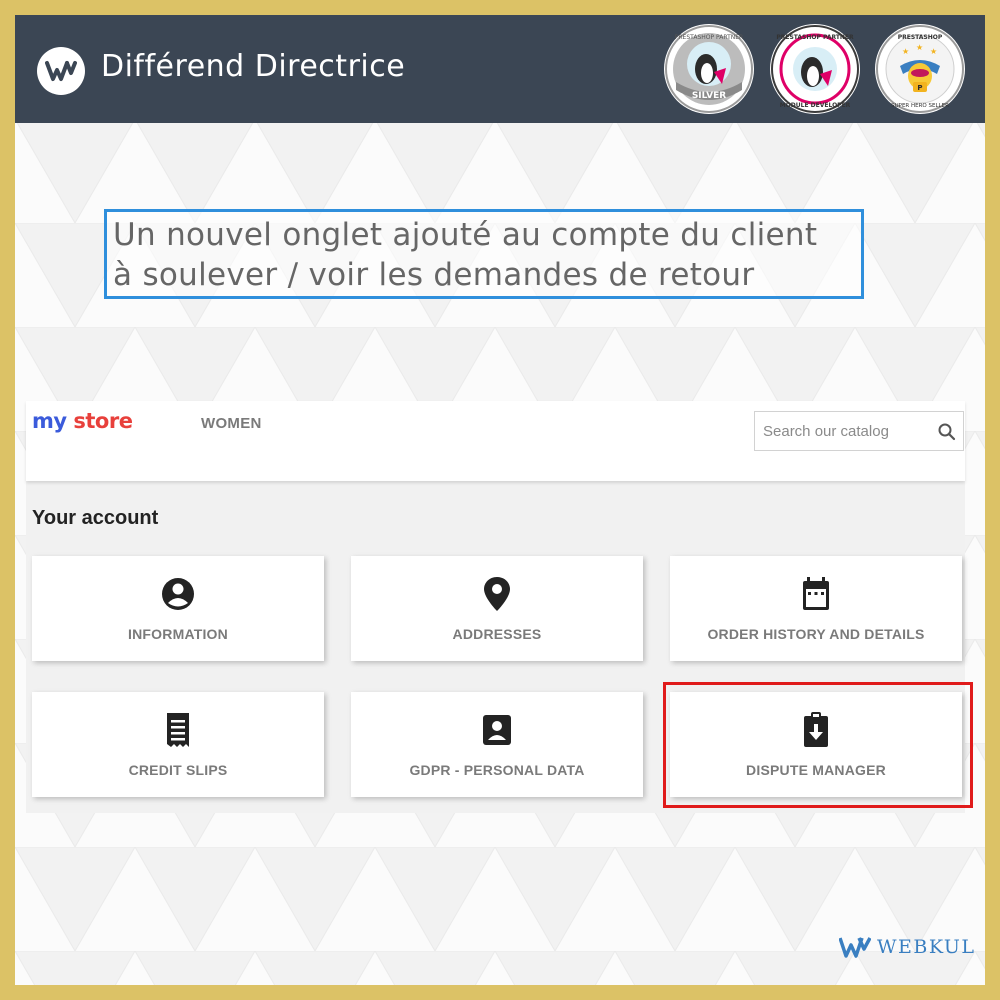 This screenshot has width=1000, height=1000. What do you see at coordinates (178, 634) in the screenshot?
I see `tile-information-label: INFORMATION` at bounding box center [178, 634].